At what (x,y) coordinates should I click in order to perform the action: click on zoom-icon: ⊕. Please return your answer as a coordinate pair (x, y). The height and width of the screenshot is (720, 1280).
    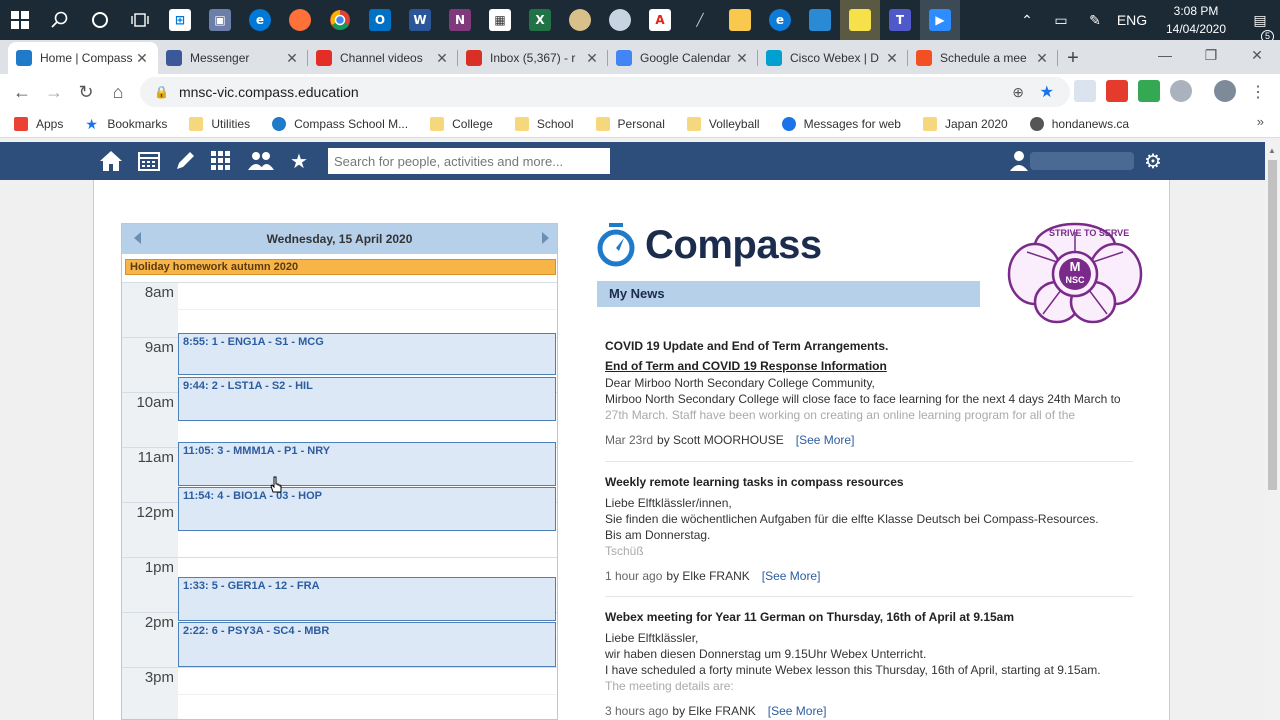
    Looking at the image, I should click on (1018, 92).